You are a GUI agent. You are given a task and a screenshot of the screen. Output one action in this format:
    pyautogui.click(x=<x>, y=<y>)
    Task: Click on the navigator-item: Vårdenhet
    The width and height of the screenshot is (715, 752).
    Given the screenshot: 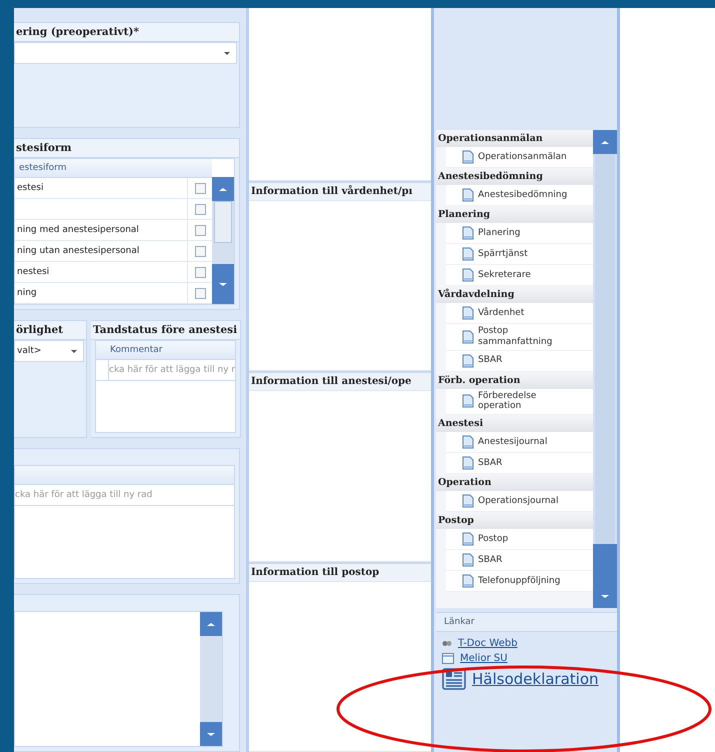 What is the action you would take?
    pyautogui.click(x=519, y=313)
    